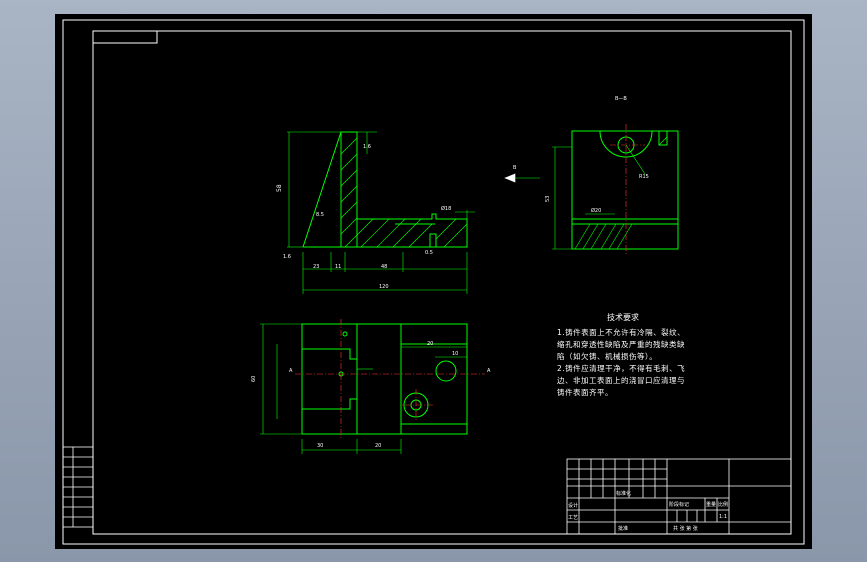 The width and height of the screenshot is (867, 562). What do you see at coordinates (723, 517) in the screenshot?
I see `title-block-scale-value: 1:1` at bounding box center [723, 517].